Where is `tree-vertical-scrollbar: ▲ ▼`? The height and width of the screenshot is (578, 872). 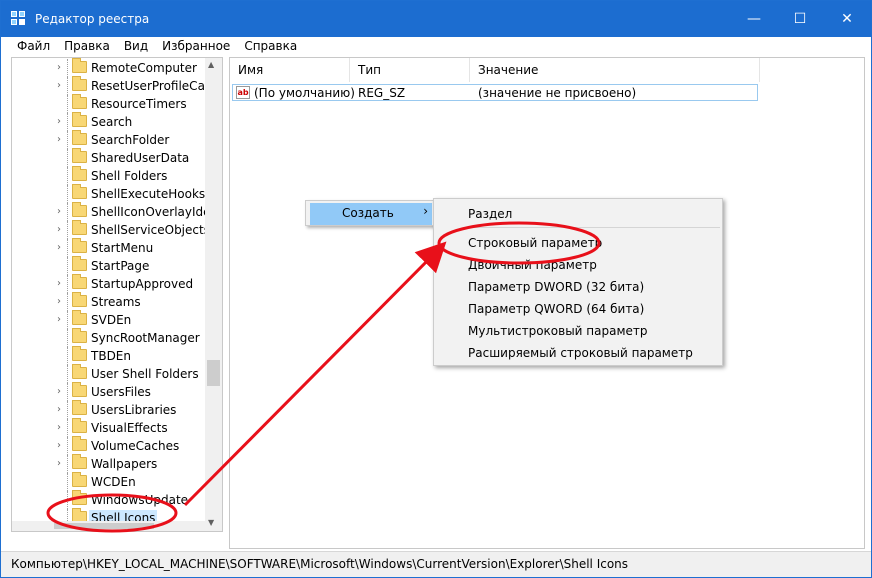 tree-vertical-scrollbar: ▲ ▼ is located at coordinates (213, 294).